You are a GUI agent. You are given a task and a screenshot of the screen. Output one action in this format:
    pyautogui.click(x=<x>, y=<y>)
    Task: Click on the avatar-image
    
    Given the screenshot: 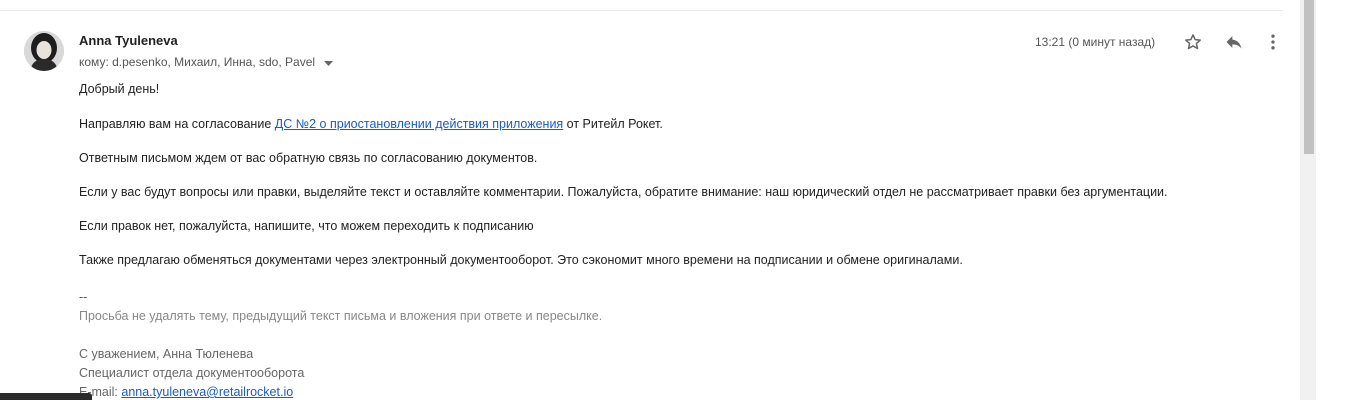 What is the action you would take?
    pyautogui.click(x=44, y=51)
    